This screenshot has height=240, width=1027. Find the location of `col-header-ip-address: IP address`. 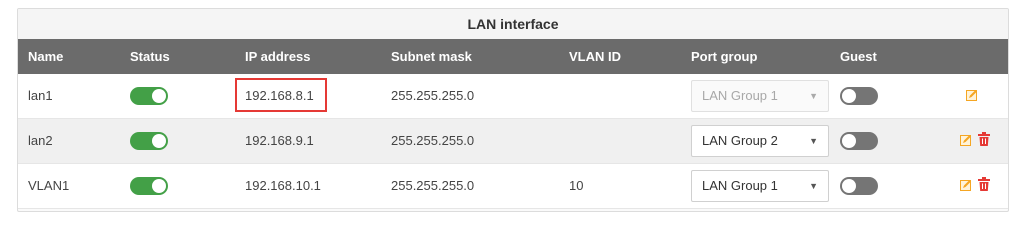

col-header-ip-address: IP address is located at coordinates (278, 56).